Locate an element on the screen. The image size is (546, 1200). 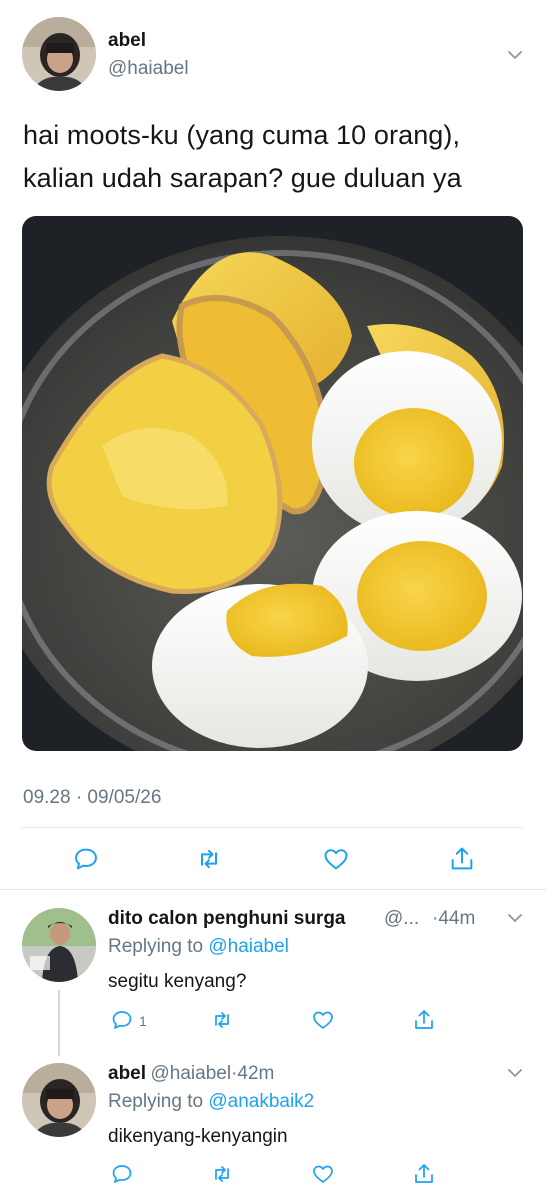
reply-time: ·44m is located at coordinates (453, 919).